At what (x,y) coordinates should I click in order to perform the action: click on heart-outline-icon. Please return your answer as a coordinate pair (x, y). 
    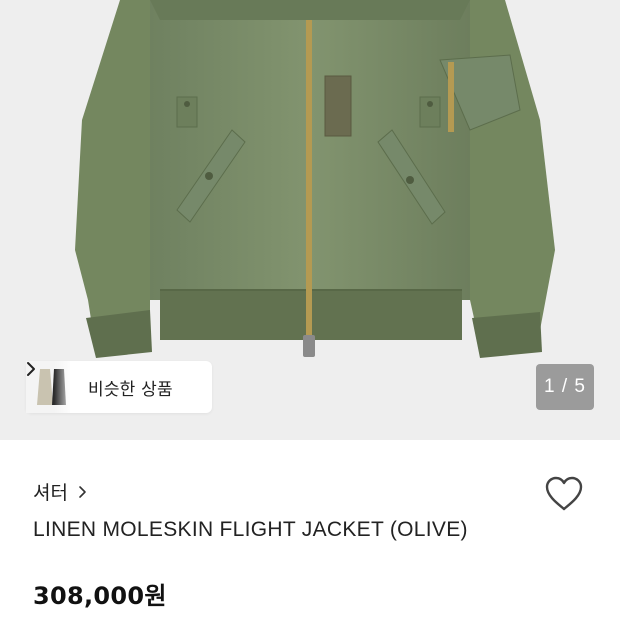
    Looking at the image, I should click on (564, 493).